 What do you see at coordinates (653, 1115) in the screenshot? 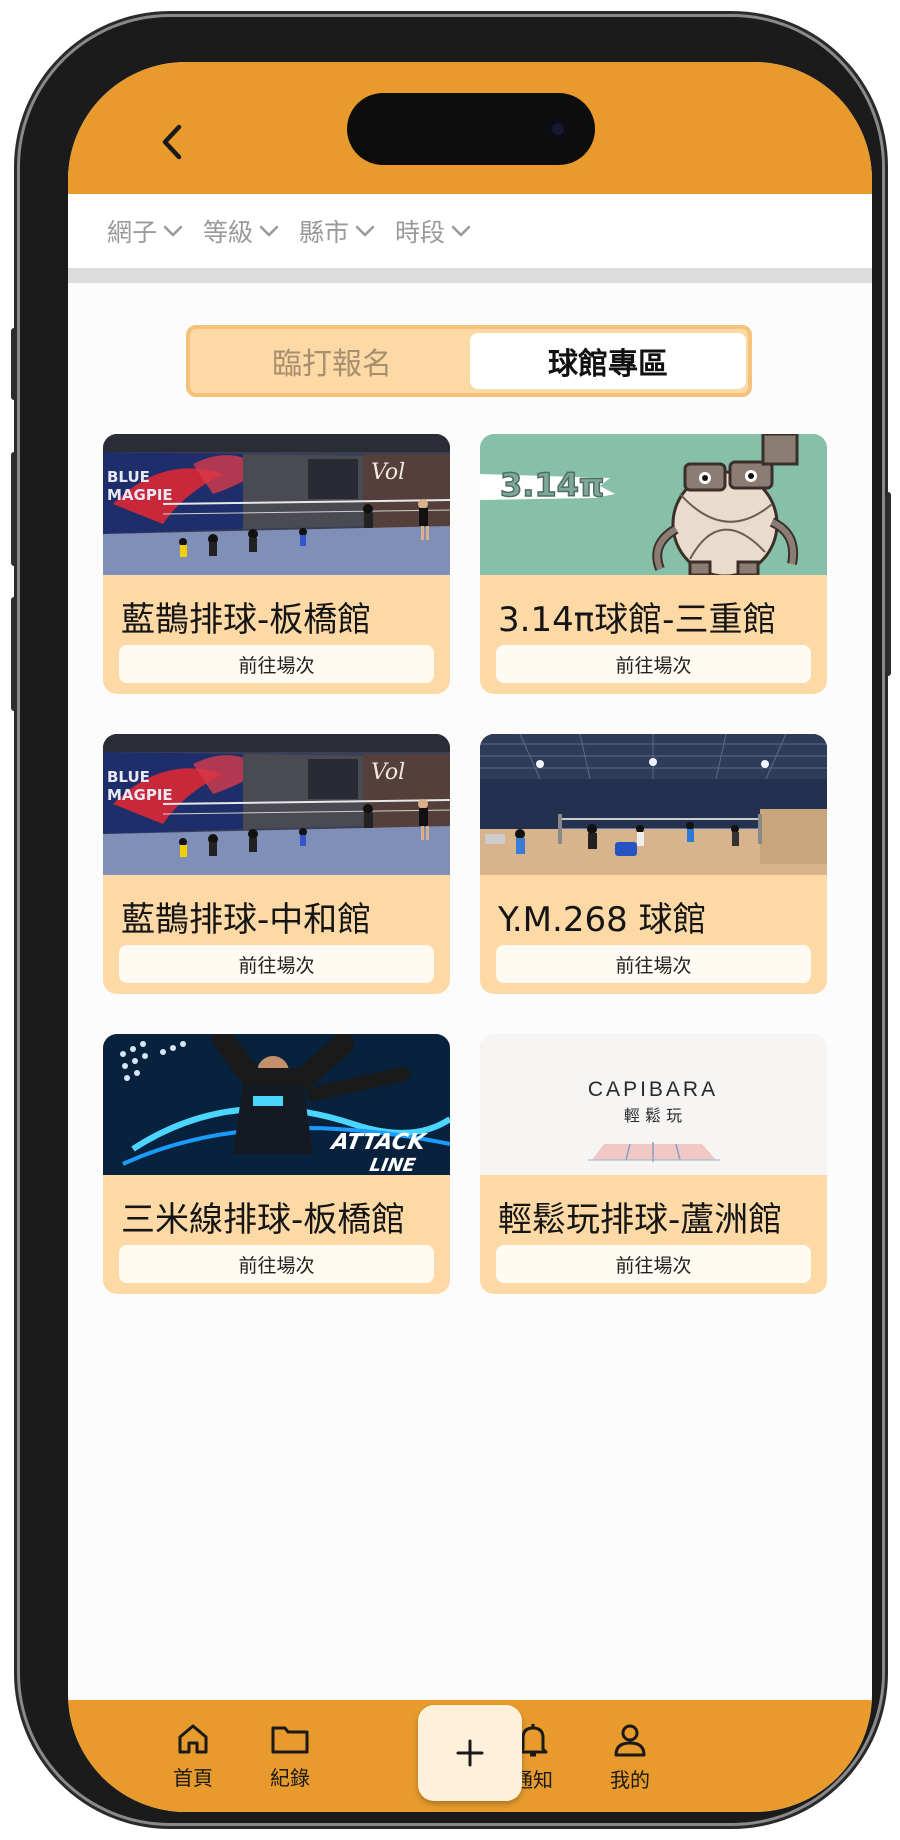
I see `capibara-sub-text: 輕 鬆 玩` at bounding box center [653, 1115].